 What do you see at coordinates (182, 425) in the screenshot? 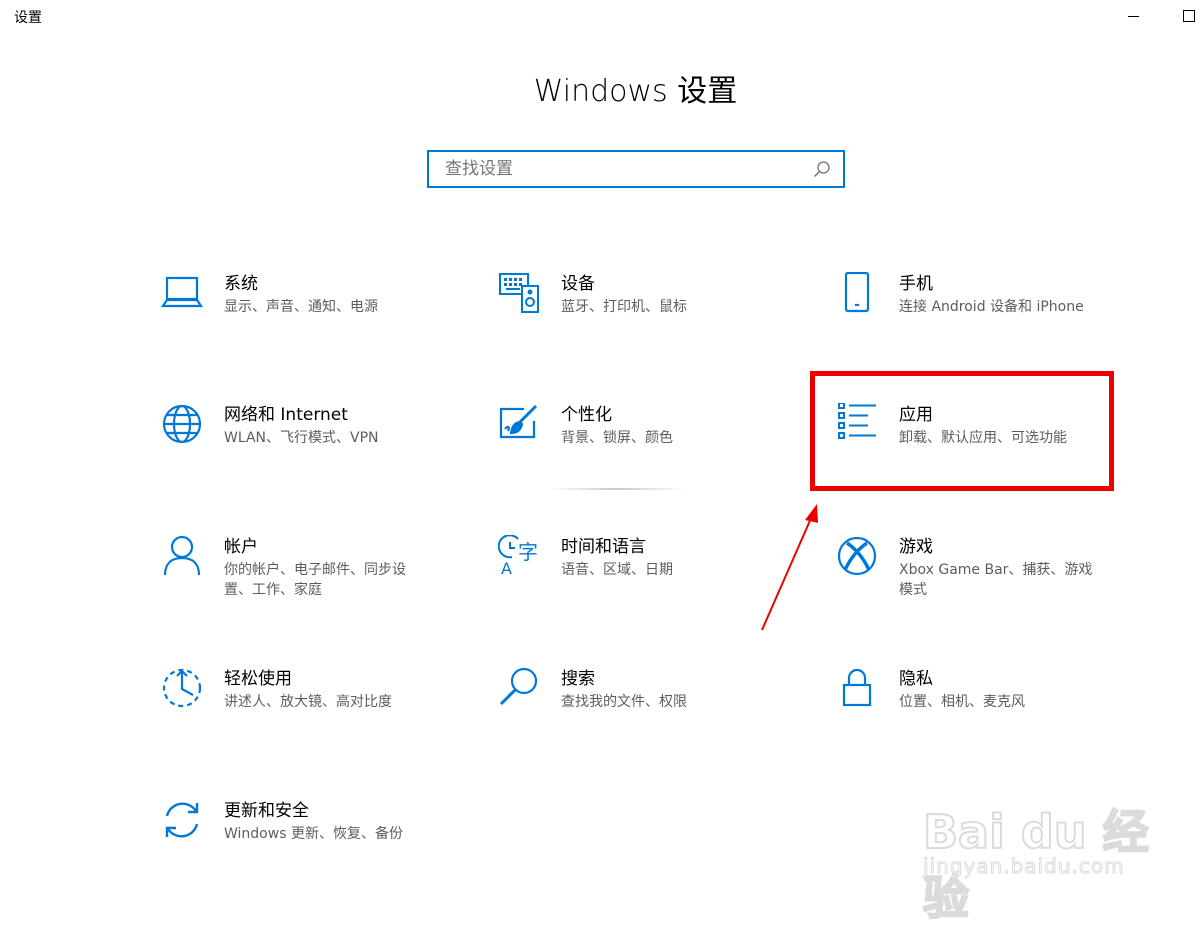
I see `globe-icon` at bounding box center [182, 425].